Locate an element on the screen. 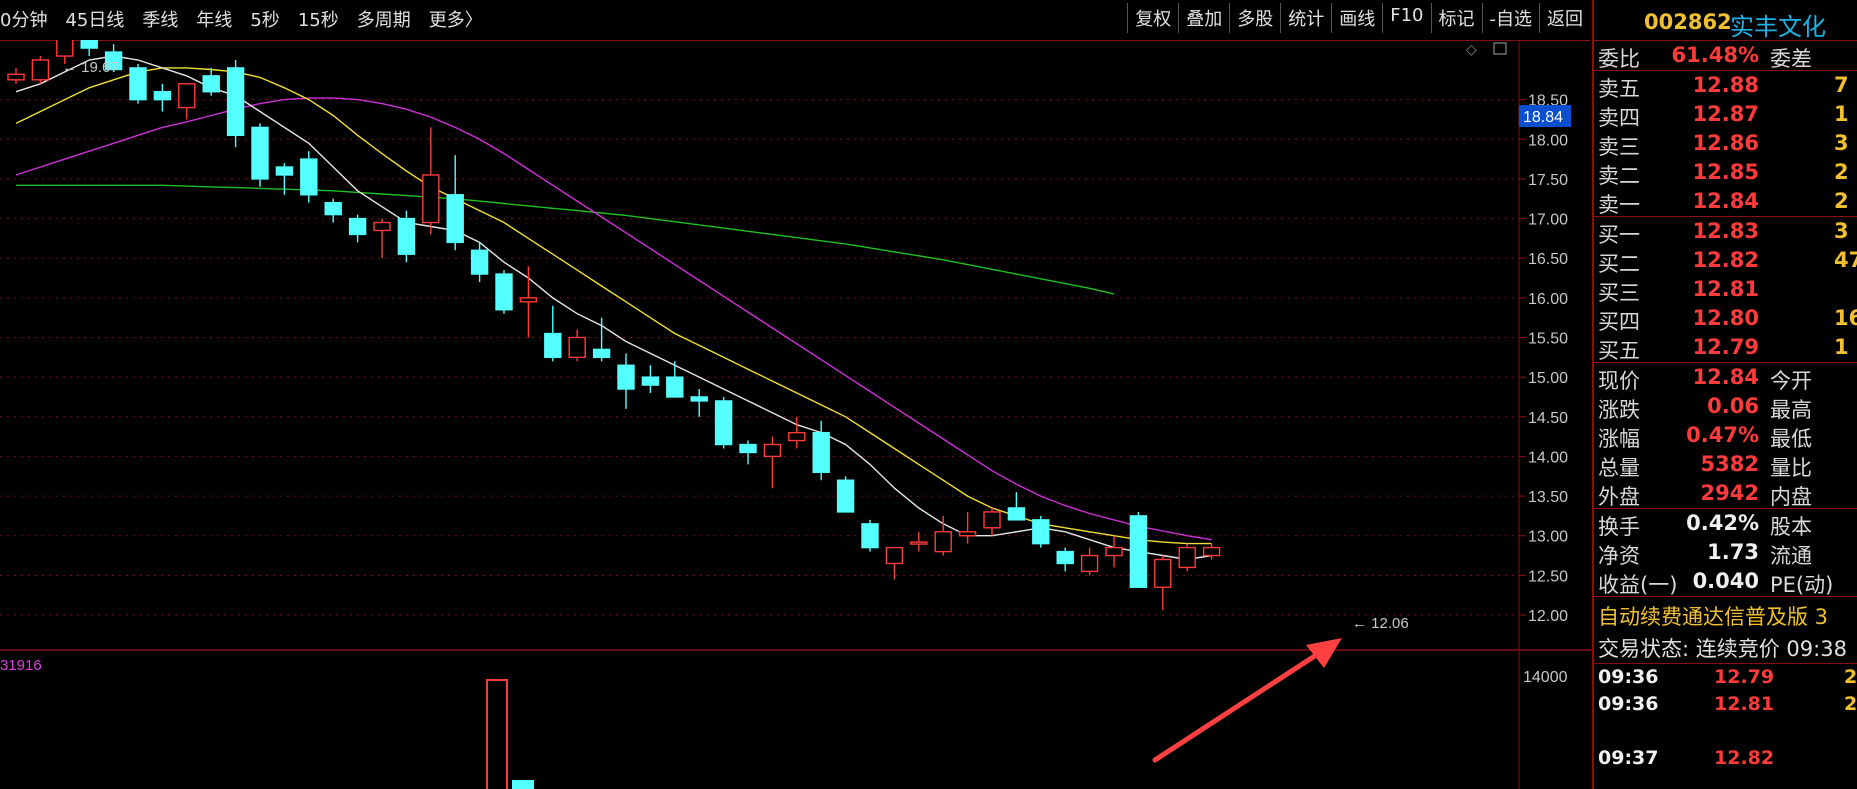  multi-stock-button: 多股 is located at coordinates (1254, 18).